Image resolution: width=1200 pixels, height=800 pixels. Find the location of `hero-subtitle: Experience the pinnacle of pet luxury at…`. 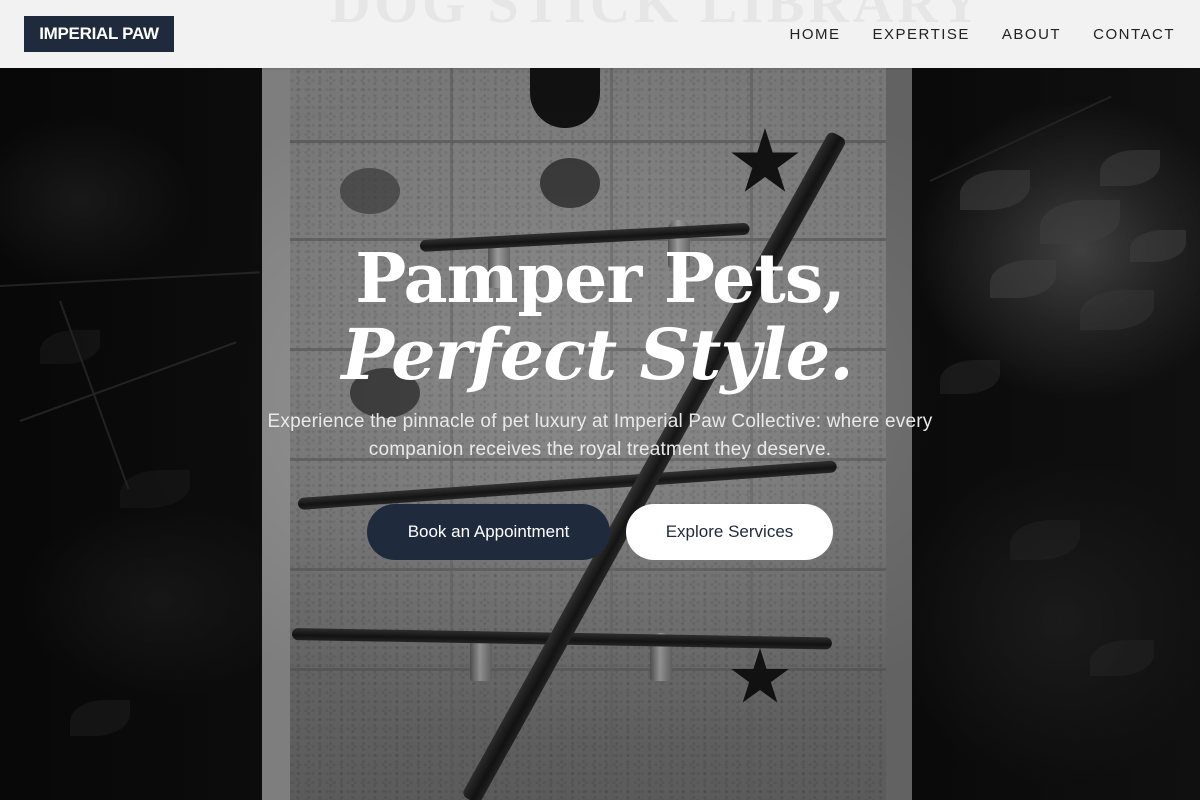

hero-subtitle: Experience the pinnacle of pet luxury at… is located at coordinates (600, 435).